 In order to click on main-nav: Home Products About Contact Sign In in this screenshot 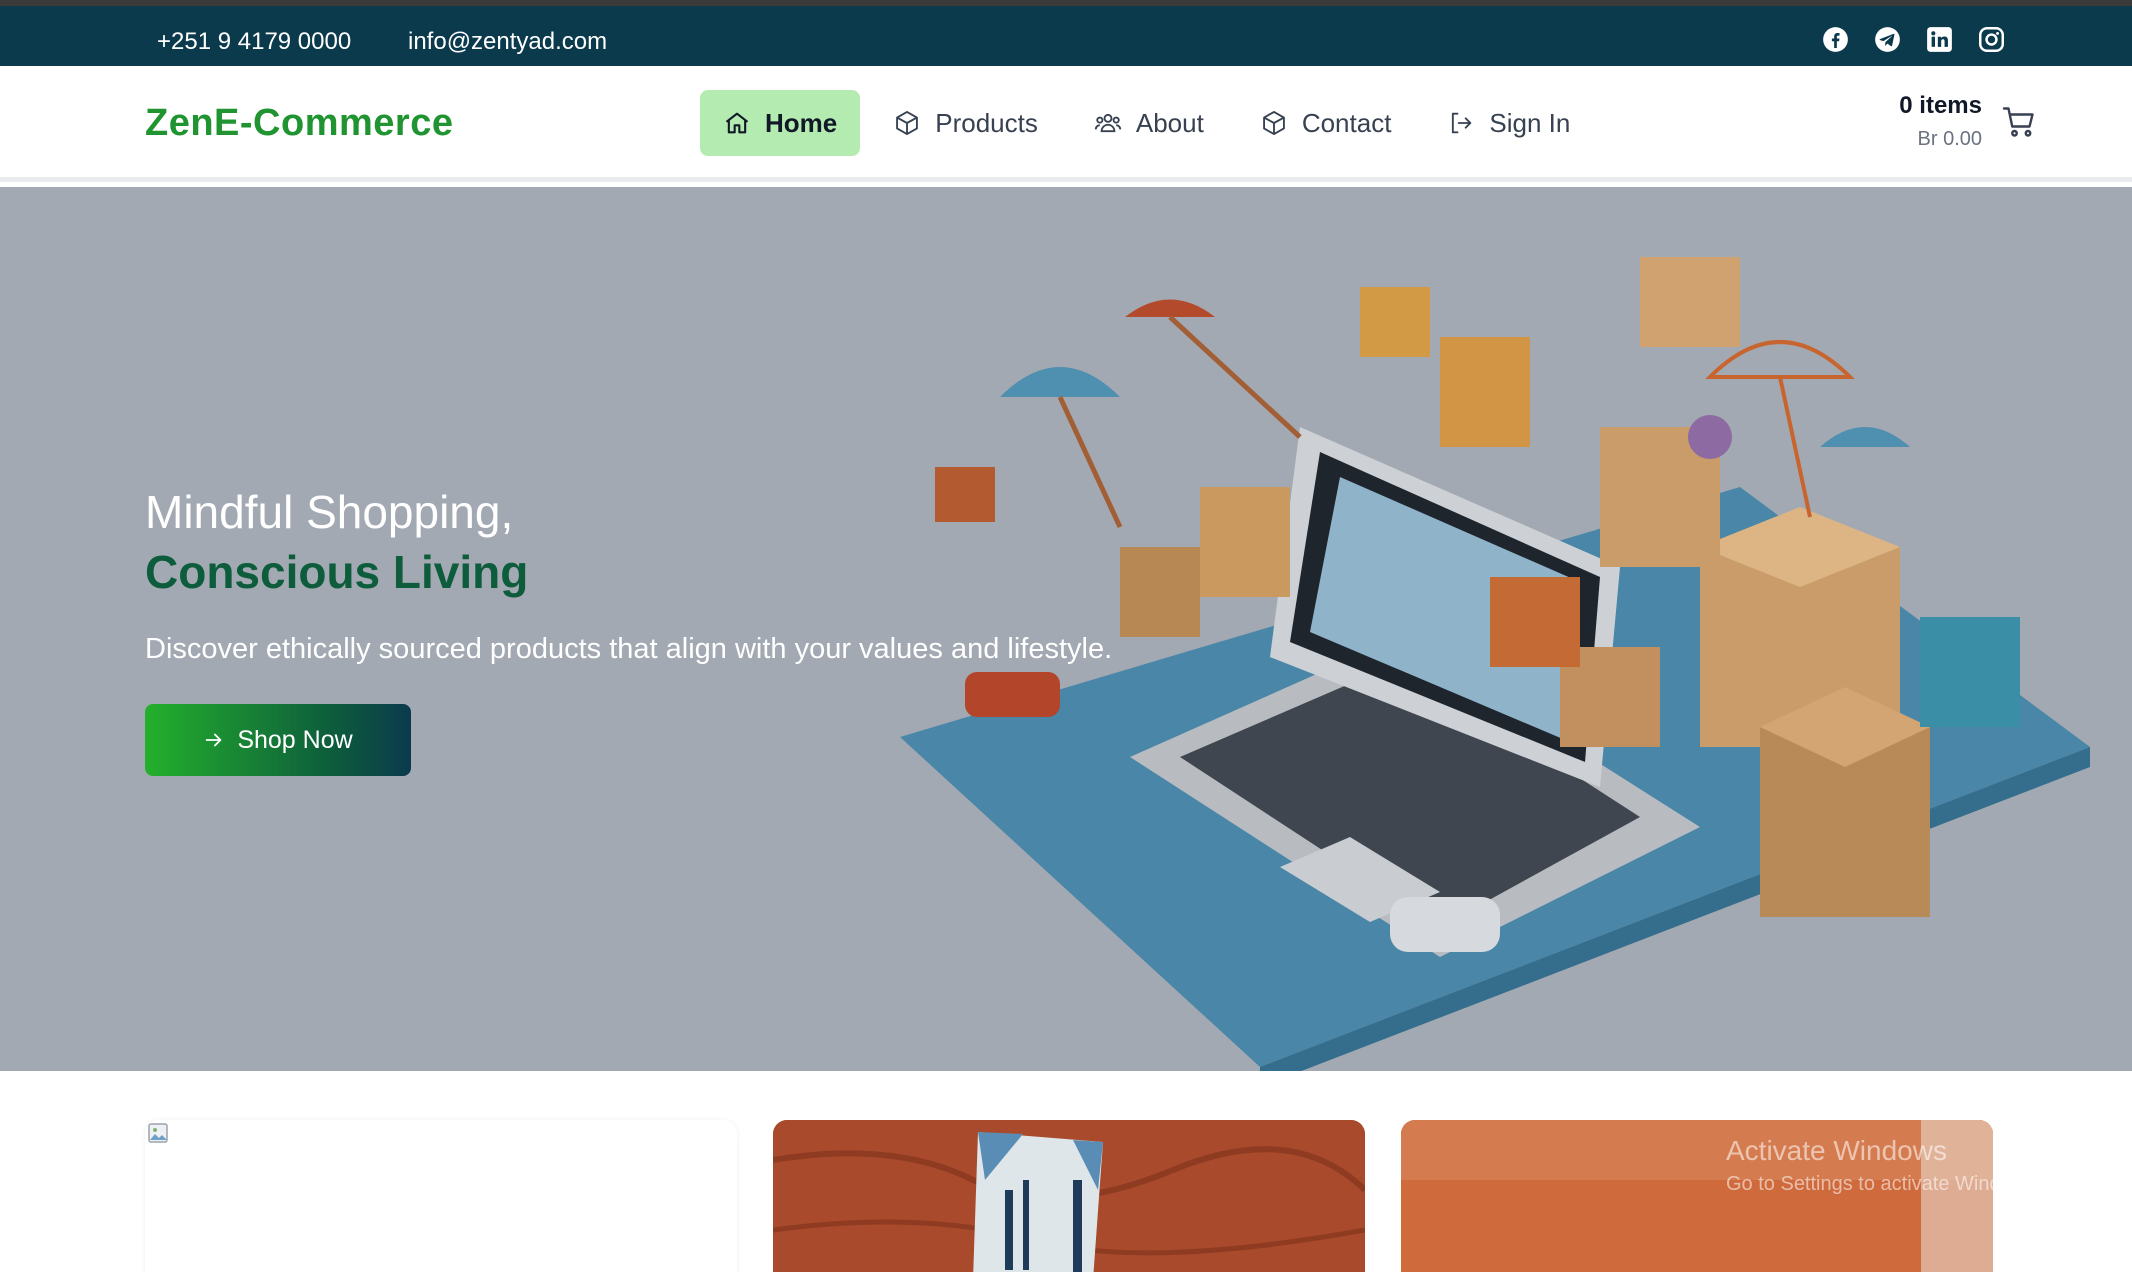, I will do `click(1151, 123)`.